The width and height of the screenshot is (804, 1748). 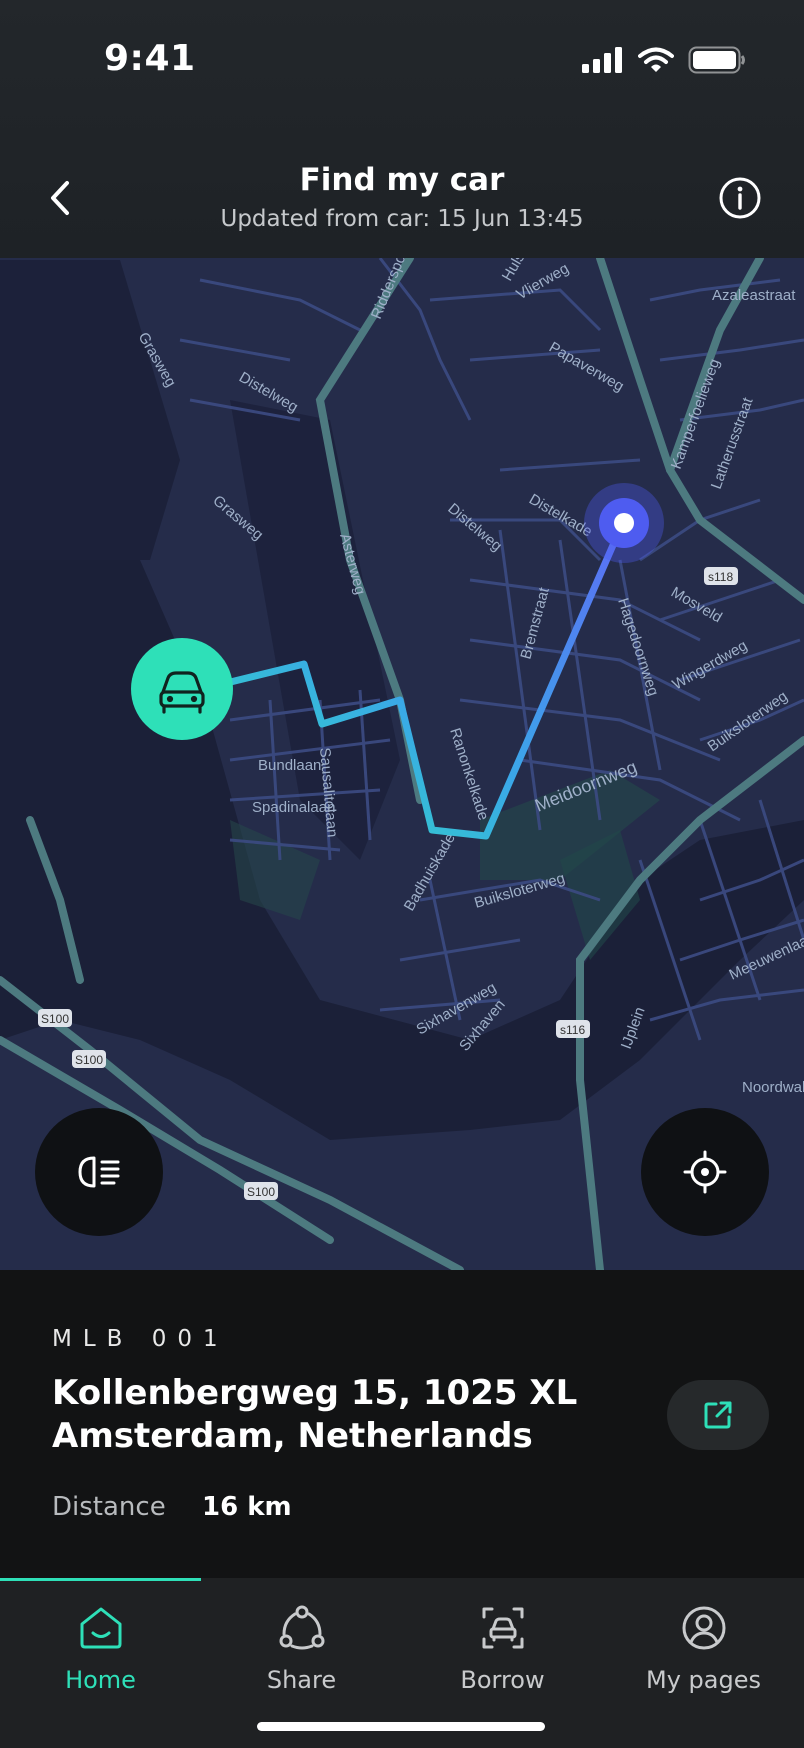 I want to click on headlights-button, so click(x=99, y=1172).